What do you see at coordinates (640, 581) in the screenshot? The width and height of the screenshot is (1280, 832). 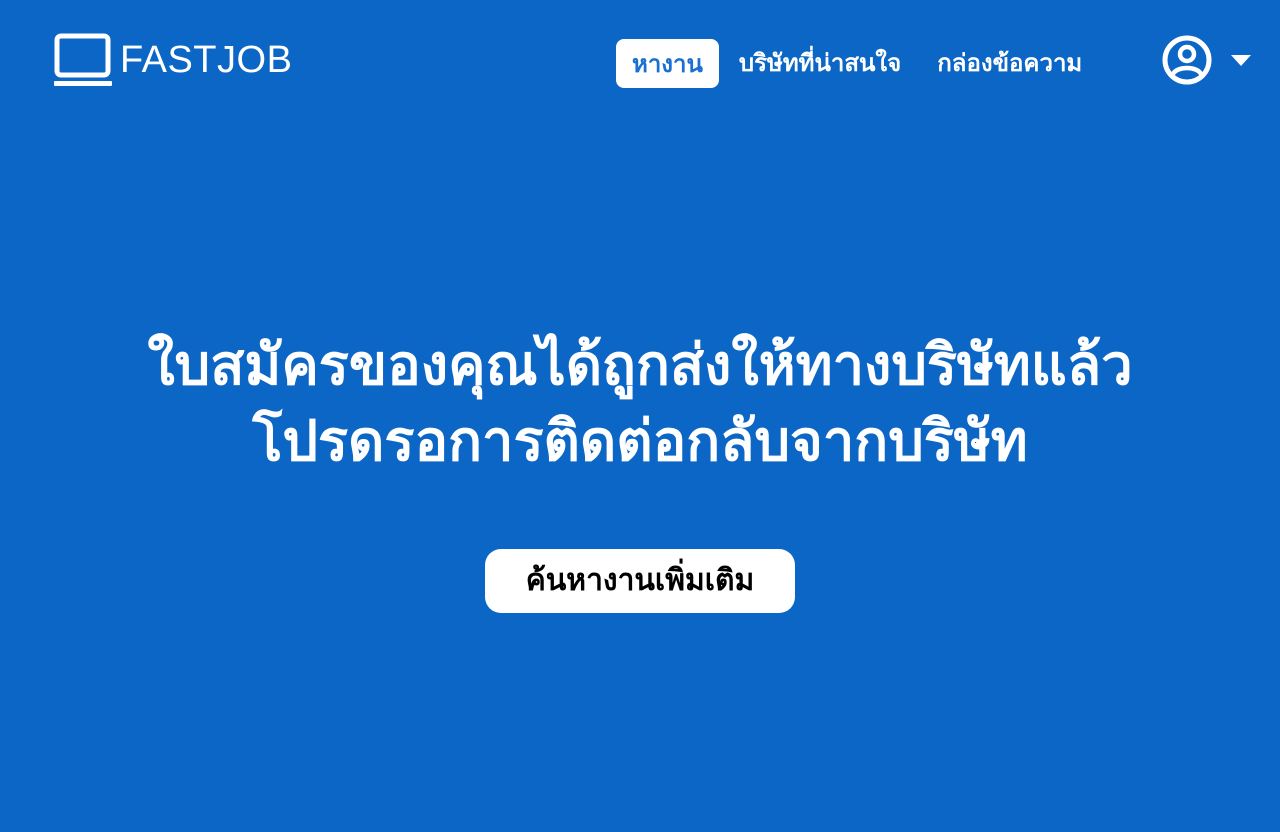 I see `search-more-jobs-button: ค้นหางานเพิ่มเติม` at bounding box center [640, 581].